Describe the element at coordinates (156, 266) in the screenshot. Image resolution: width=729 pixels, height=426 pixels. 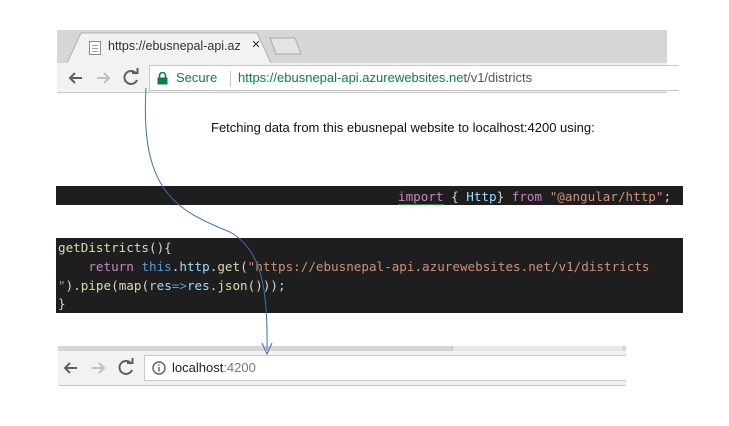
I see `code-token: this` at that location.